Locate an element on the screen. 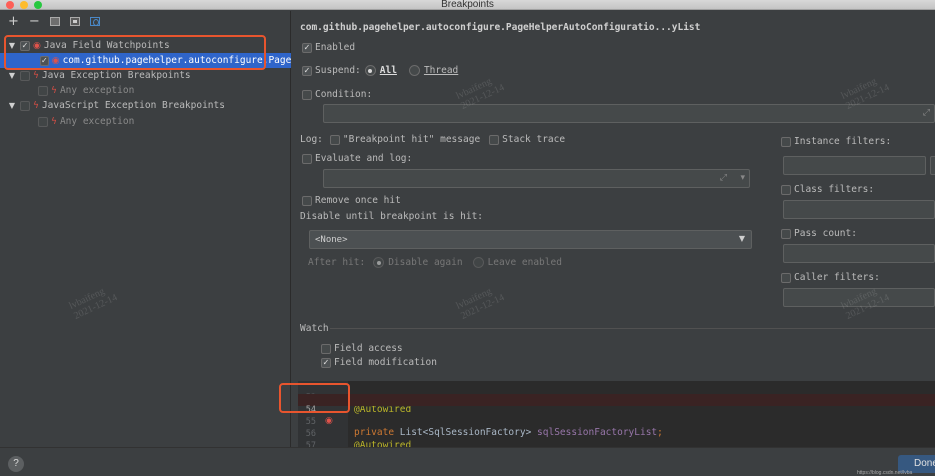  tree-item-any-exception-js: ϟ Any exception is located at coordinates (86, 121).